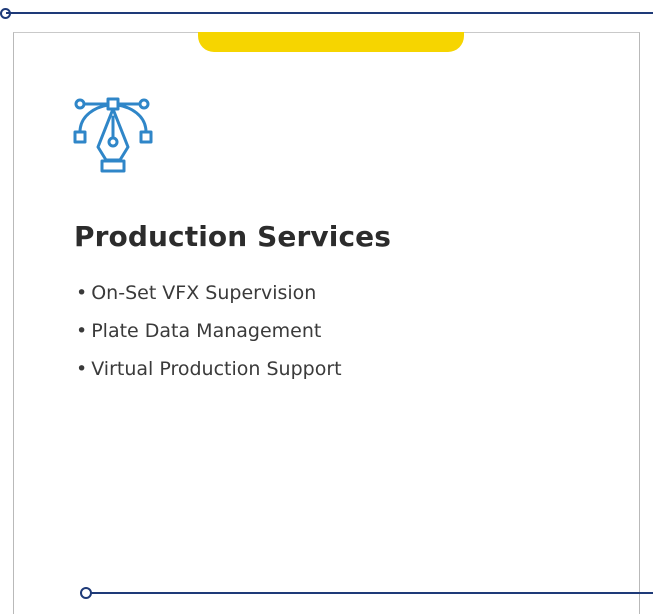 The image size is (653, 614). I want to click on top-divider-line, so click(329, 13).